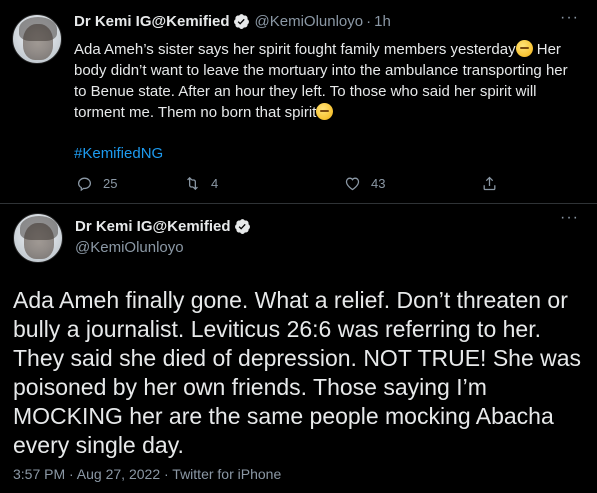 The width and height of the screenshot is (597, 493). I want to click on reply-button: 25, so click(96, 183).